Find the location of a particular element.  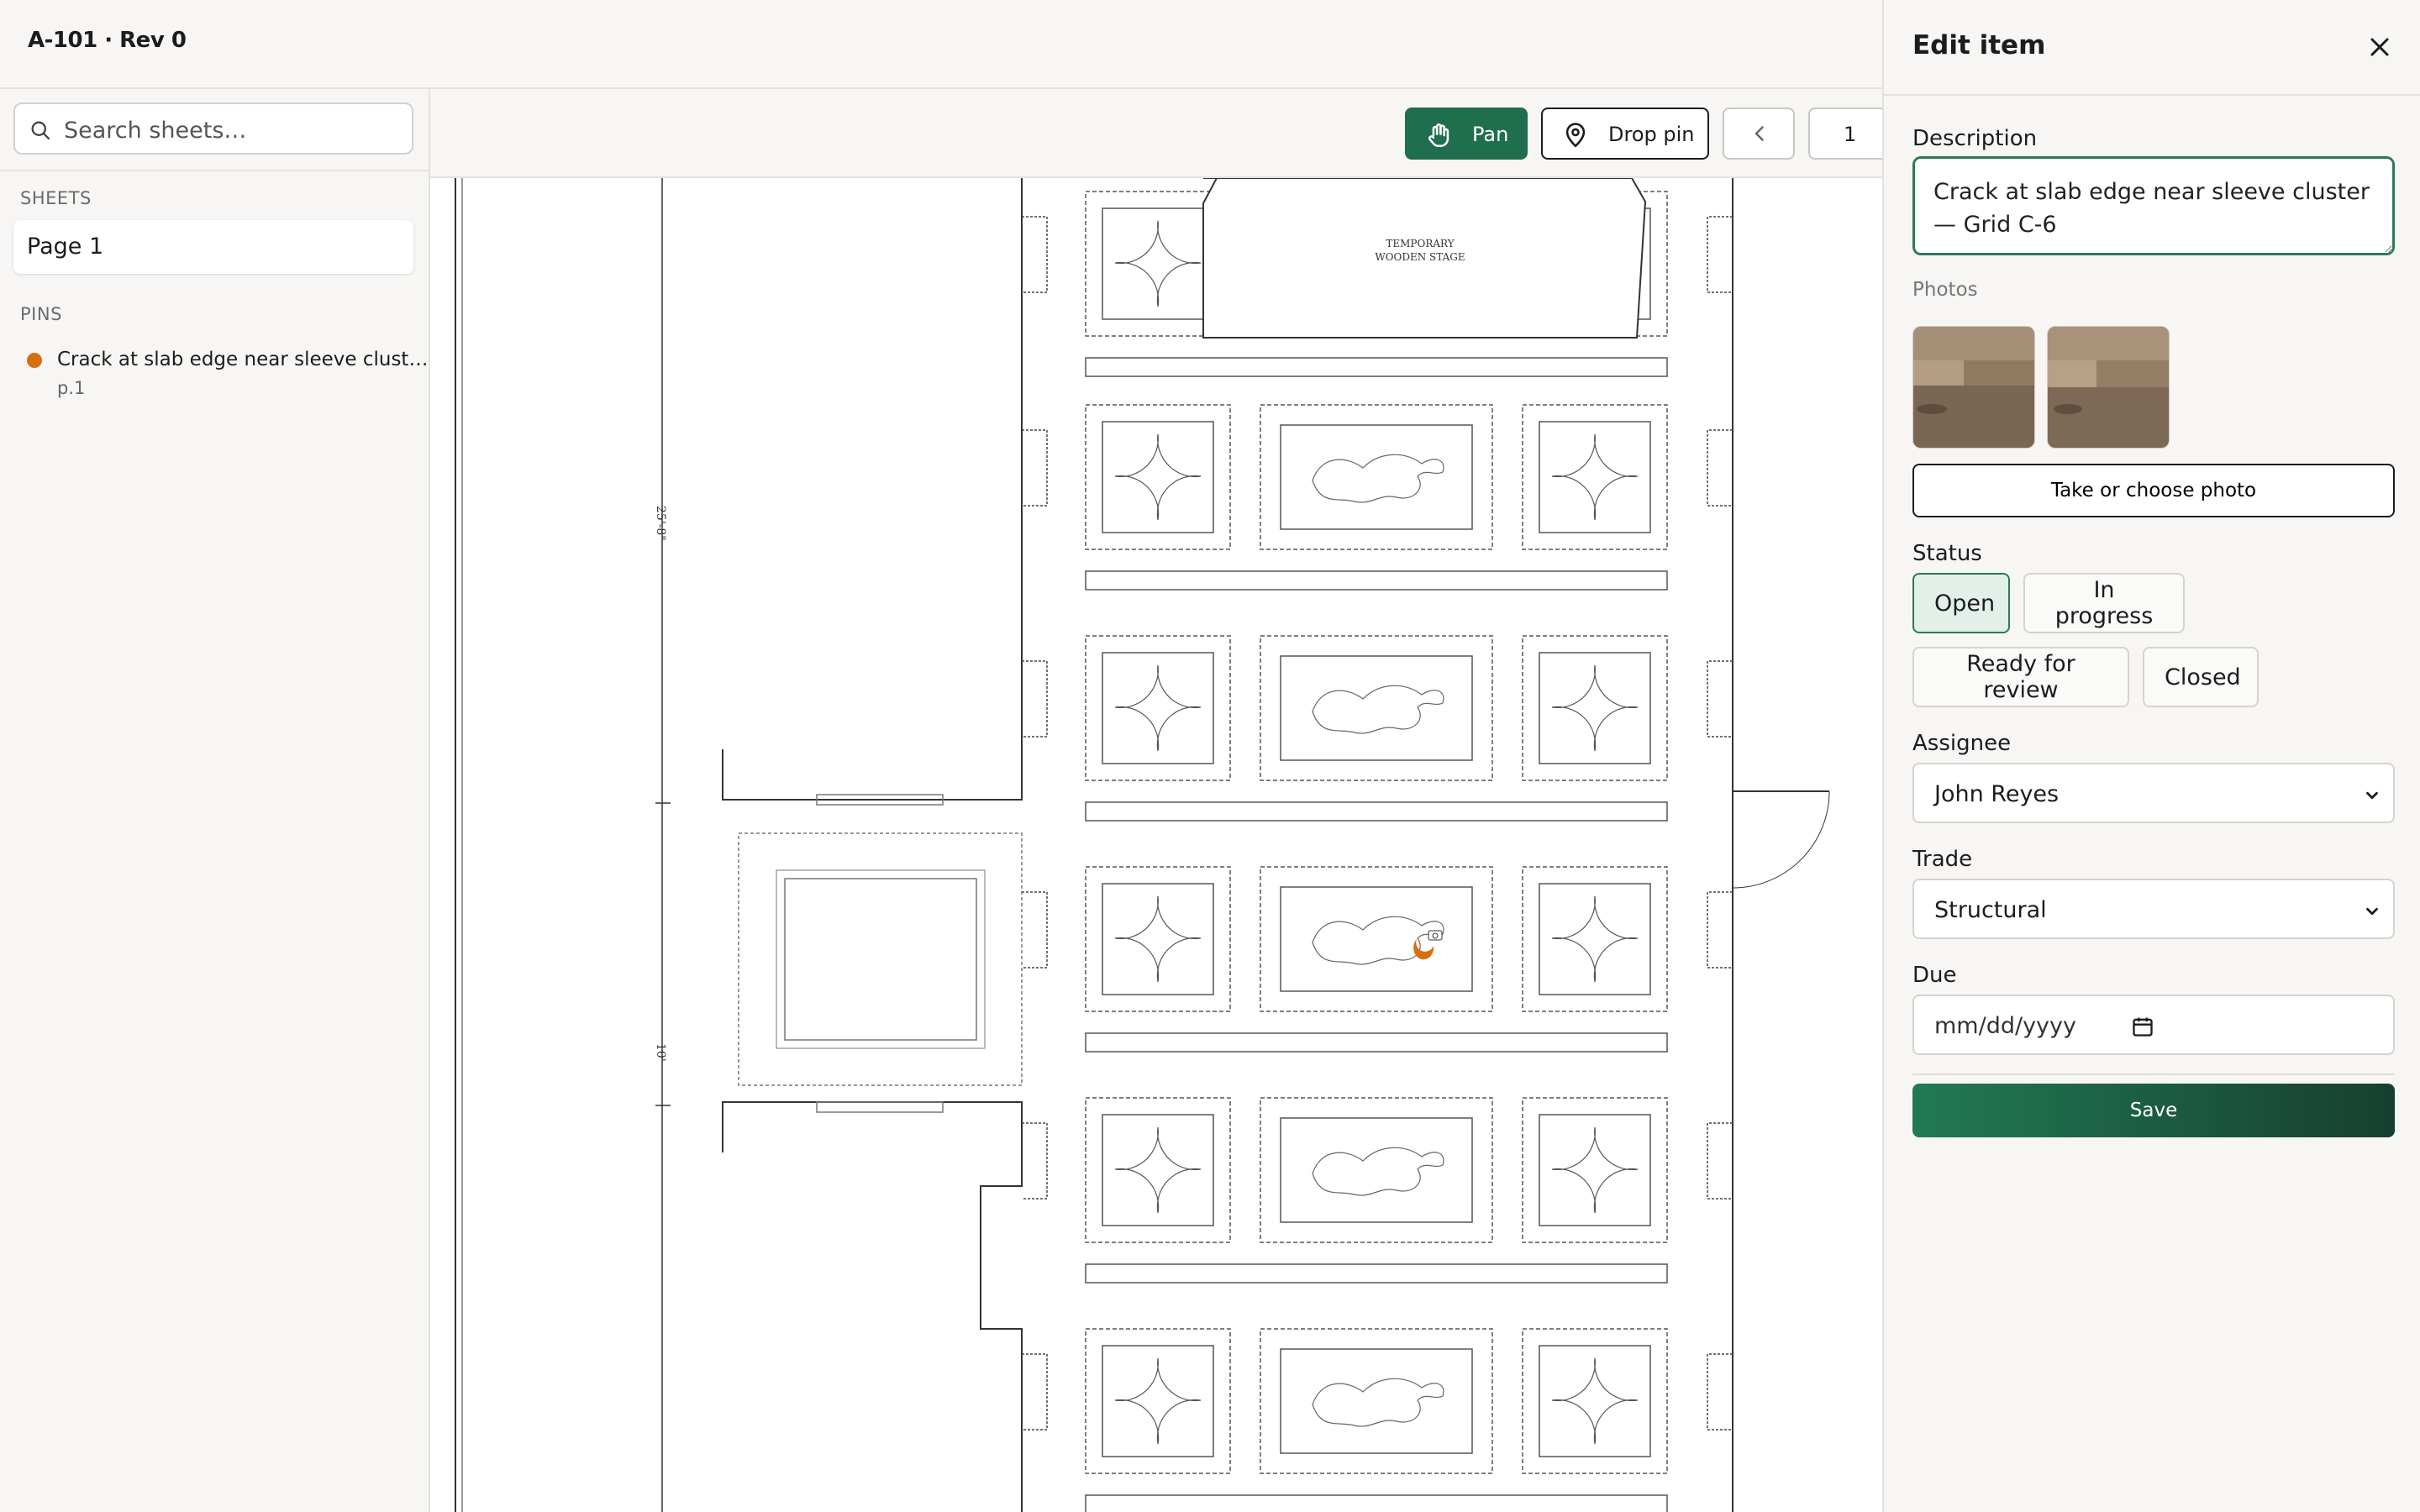

canvas-toolbar: Pan Drop pin 1 is located at coordinates (1156, 133).